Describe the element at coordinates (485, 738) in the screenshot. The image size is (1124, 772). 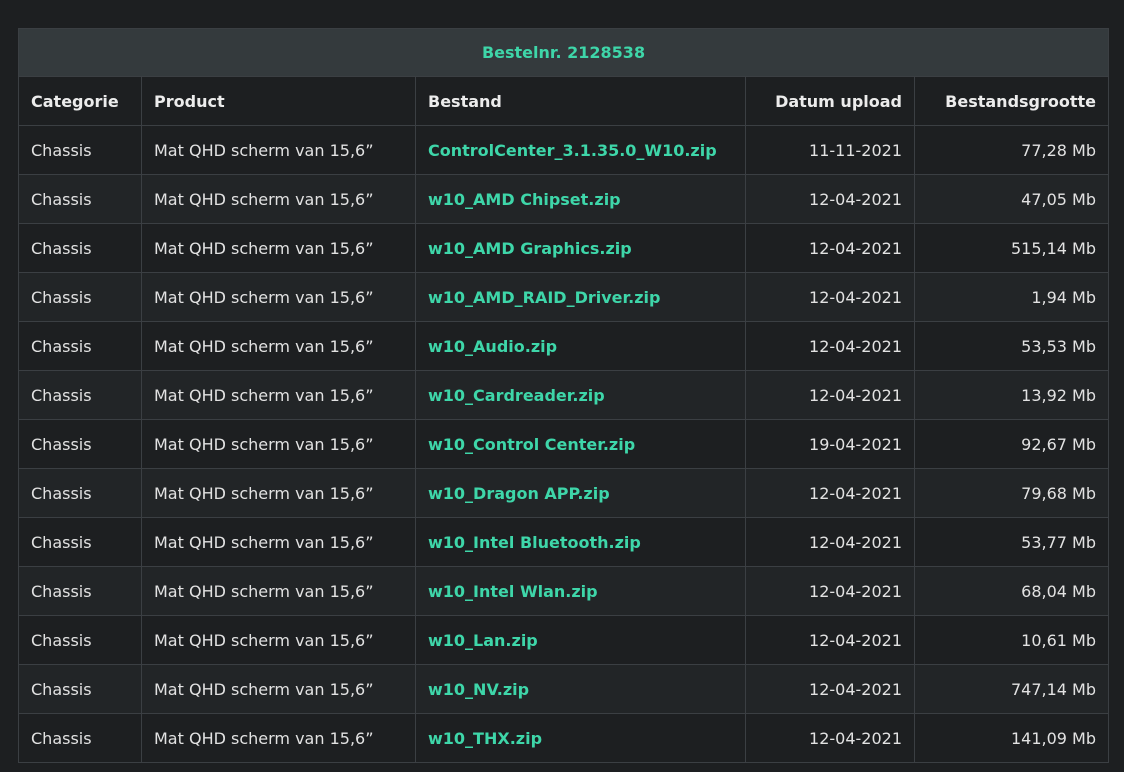
I see `file-download-link: w10_THX.zip` at that location.